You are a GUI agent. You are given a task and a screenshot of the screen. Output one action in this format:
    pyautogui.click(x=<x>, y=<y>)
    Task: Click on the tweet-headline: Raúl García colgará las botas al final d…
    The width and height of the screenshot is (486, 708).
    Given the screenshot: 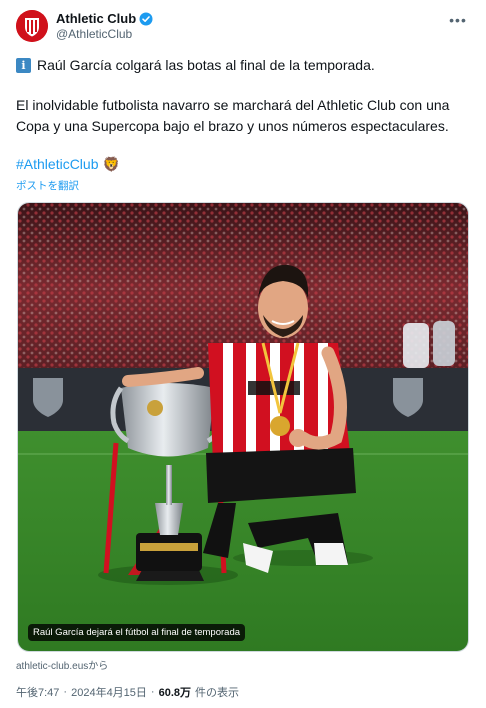 What is the action you would take?
    pyautogui.click(x=206, y=65)
    